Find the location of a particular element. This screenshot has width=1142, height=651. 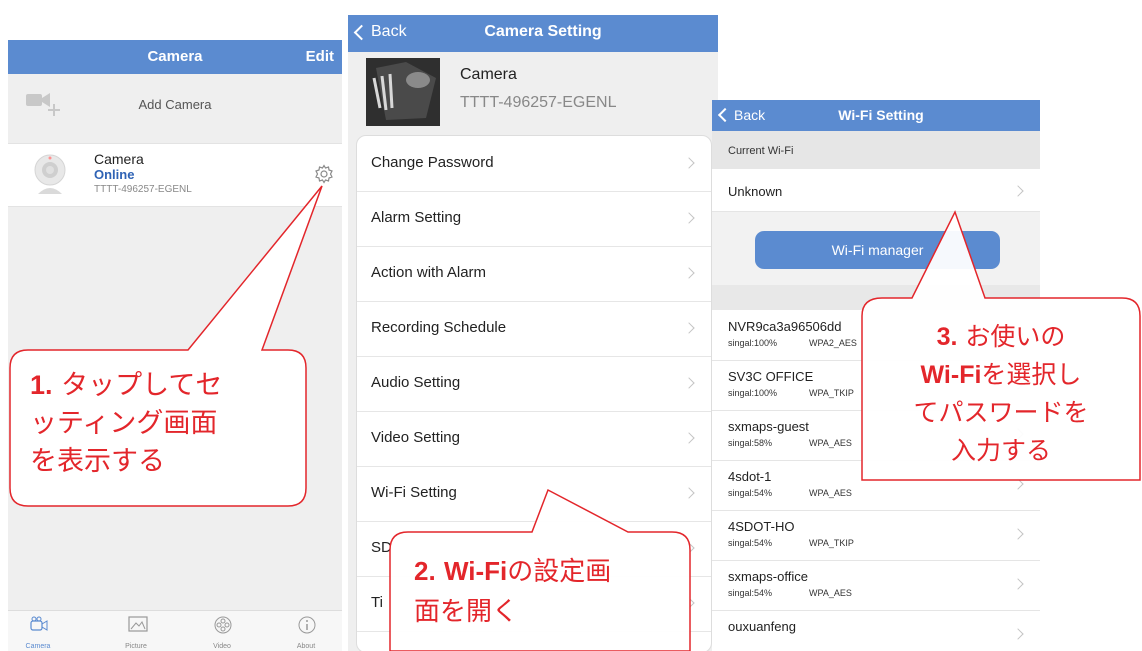

tab-video-label: Video is located at coordinates (222, 646).